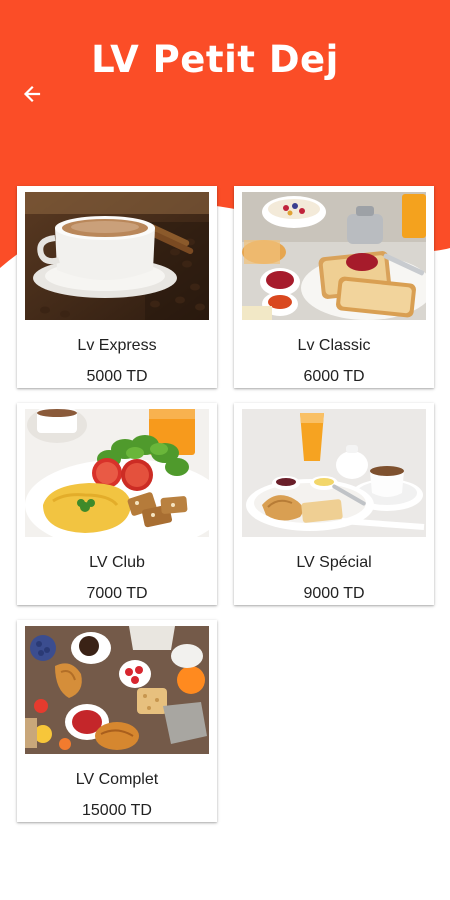 The width and height of the screenshot is (450, 900). I want to click on breakfast-spread-photo, so click(117, 690).